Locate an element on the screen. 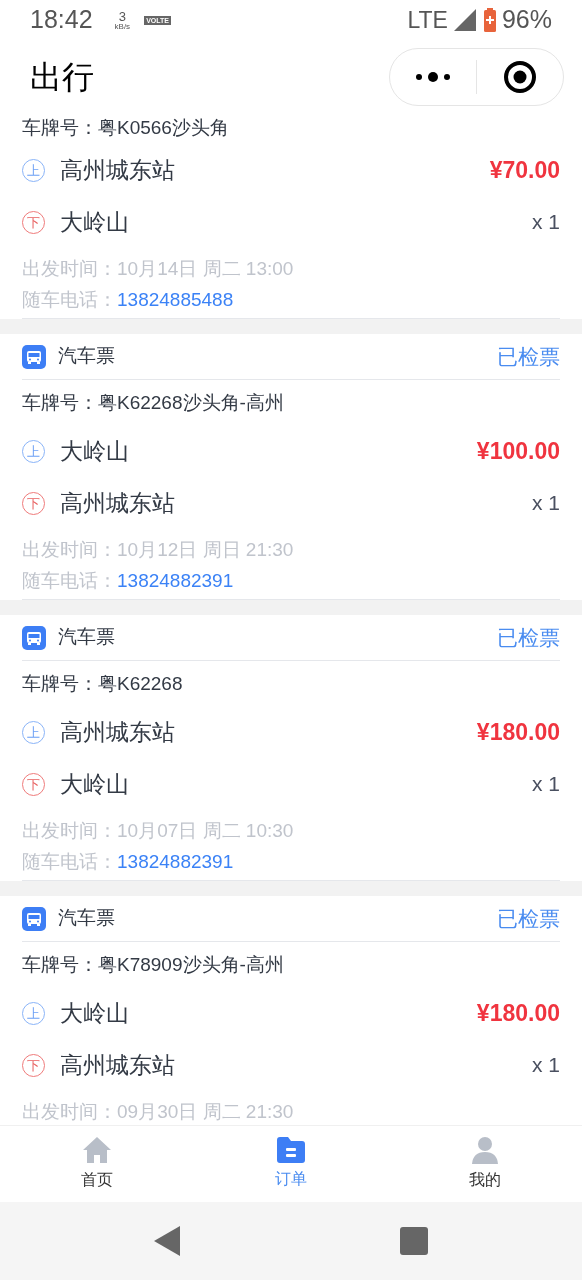 This screenshot has width=582, height=1280. ticket-price: ¥100.00 is located at coordinates (518, 451).